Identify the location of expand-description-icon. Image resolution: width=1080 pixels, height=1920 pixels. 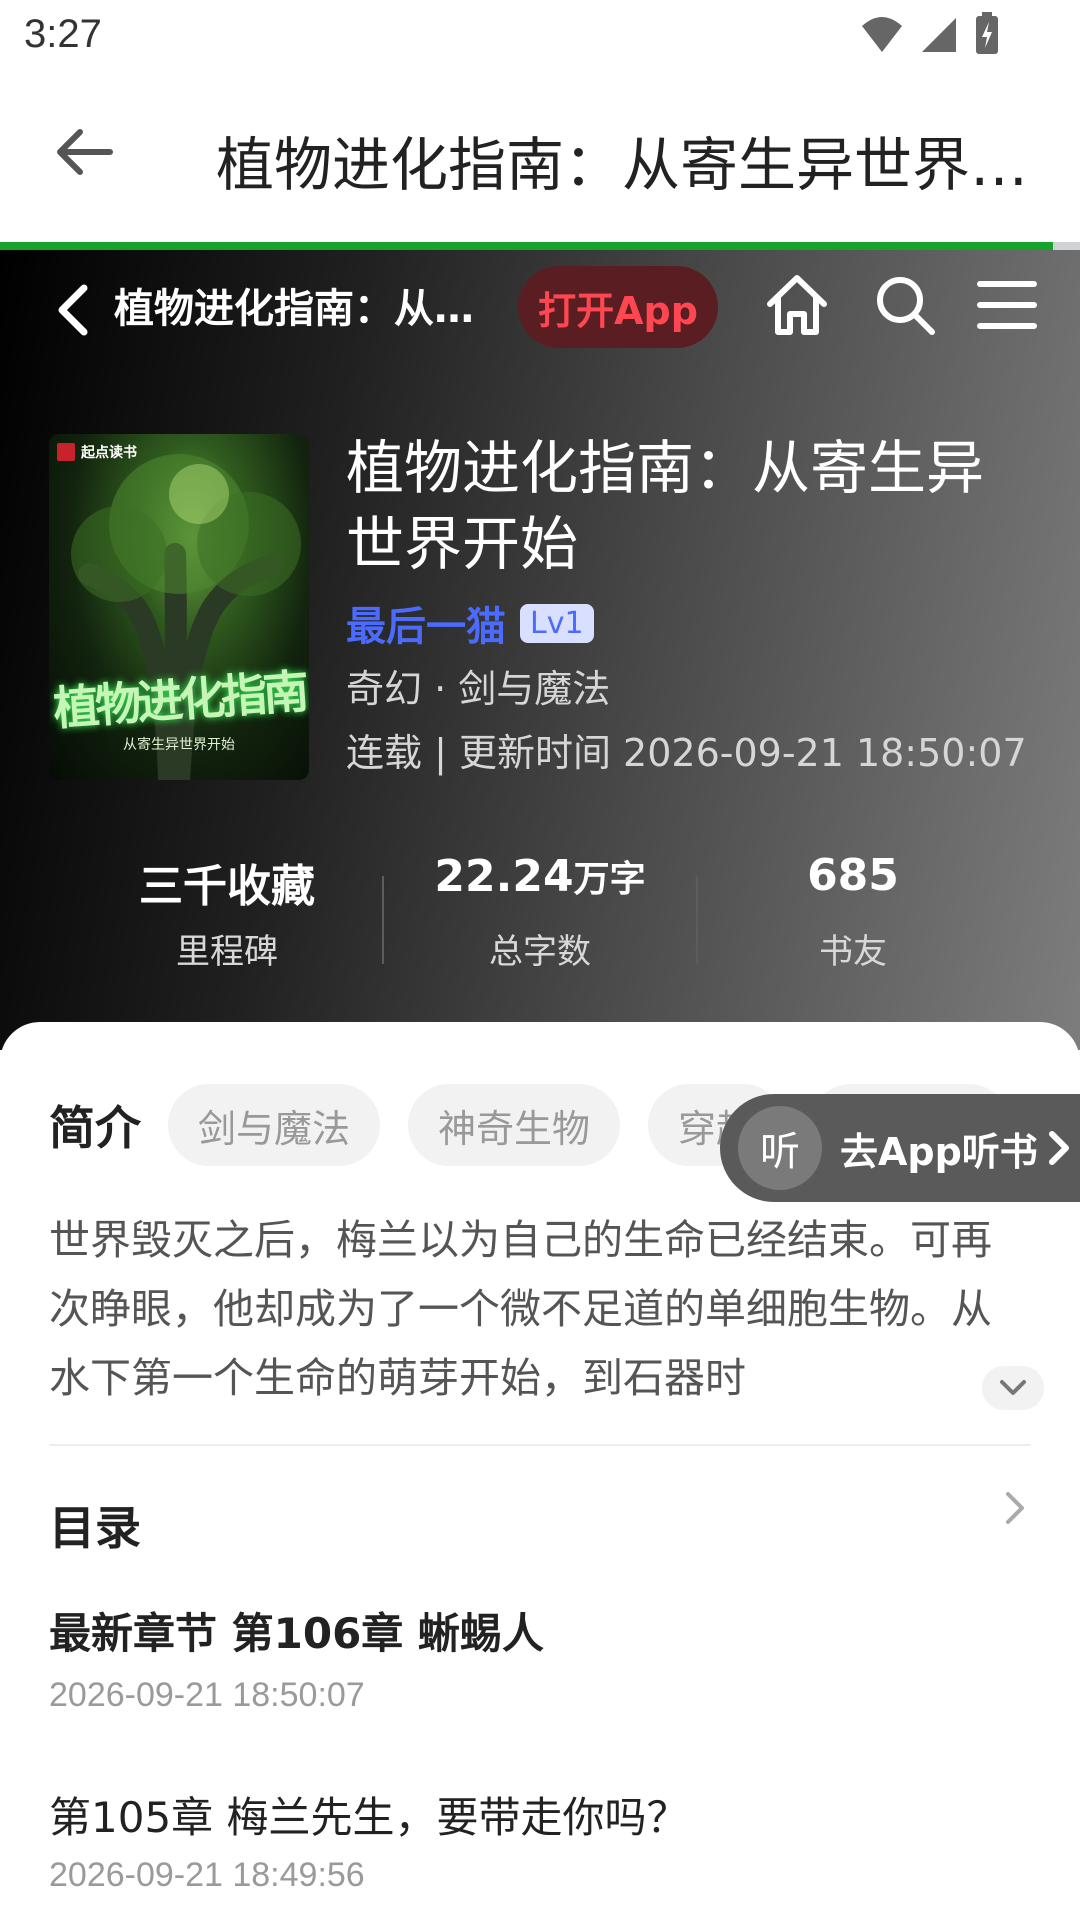
(1013, 1388).